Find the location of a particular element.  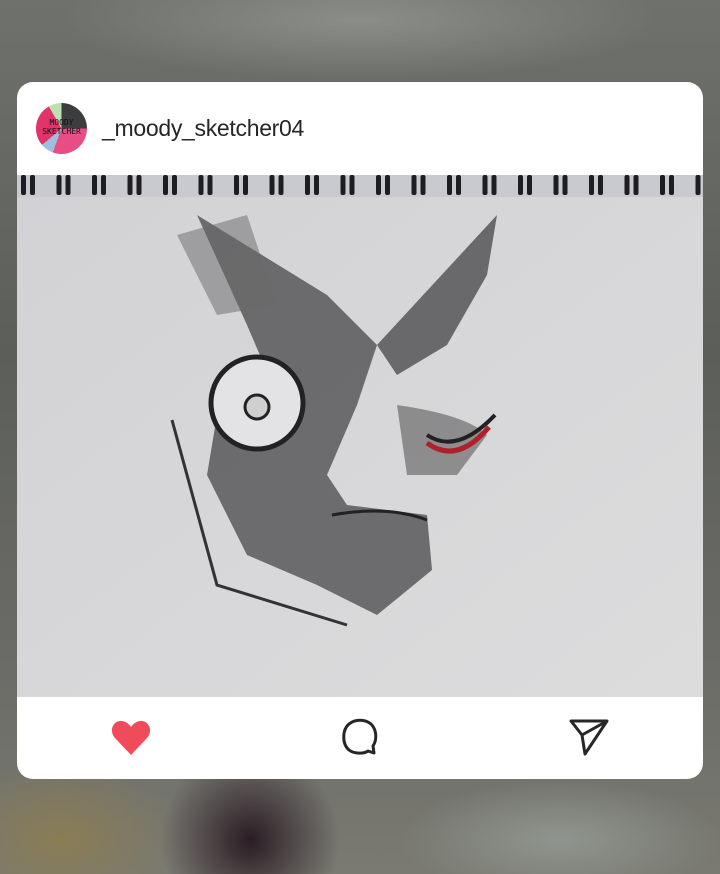

comment-button is located at coordinates (360, 738).